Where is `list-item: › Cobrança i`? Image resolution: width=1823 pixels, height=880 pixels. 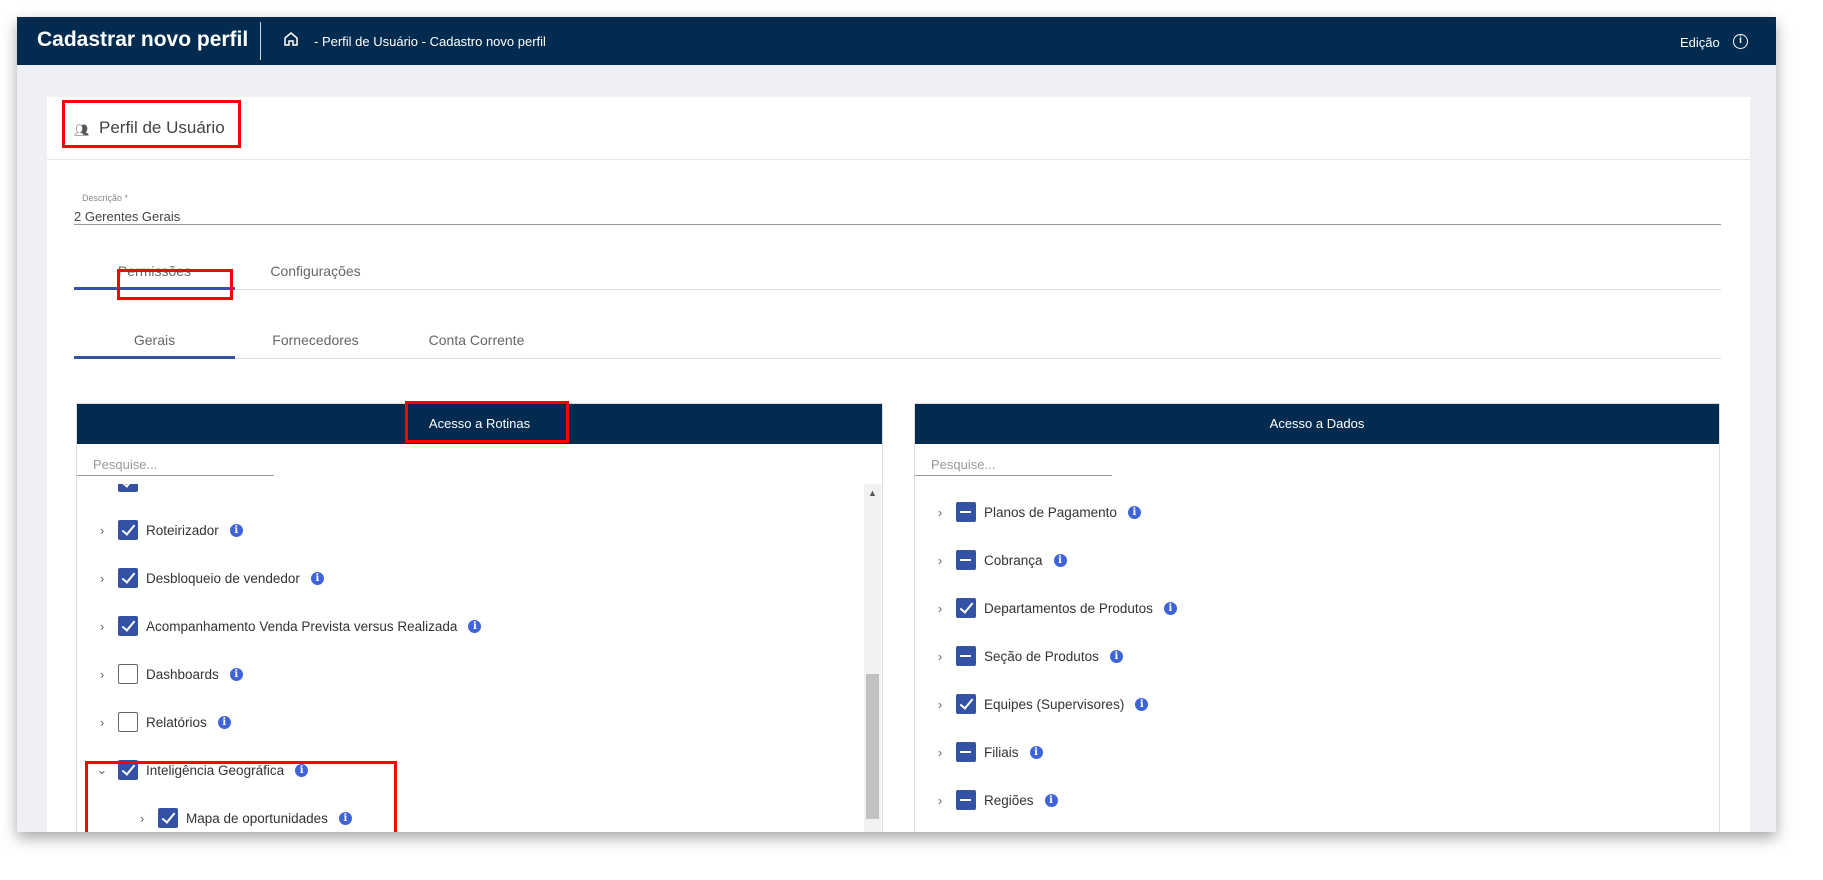 list-item: › Cobrança i is located at coordinates (998, 560).